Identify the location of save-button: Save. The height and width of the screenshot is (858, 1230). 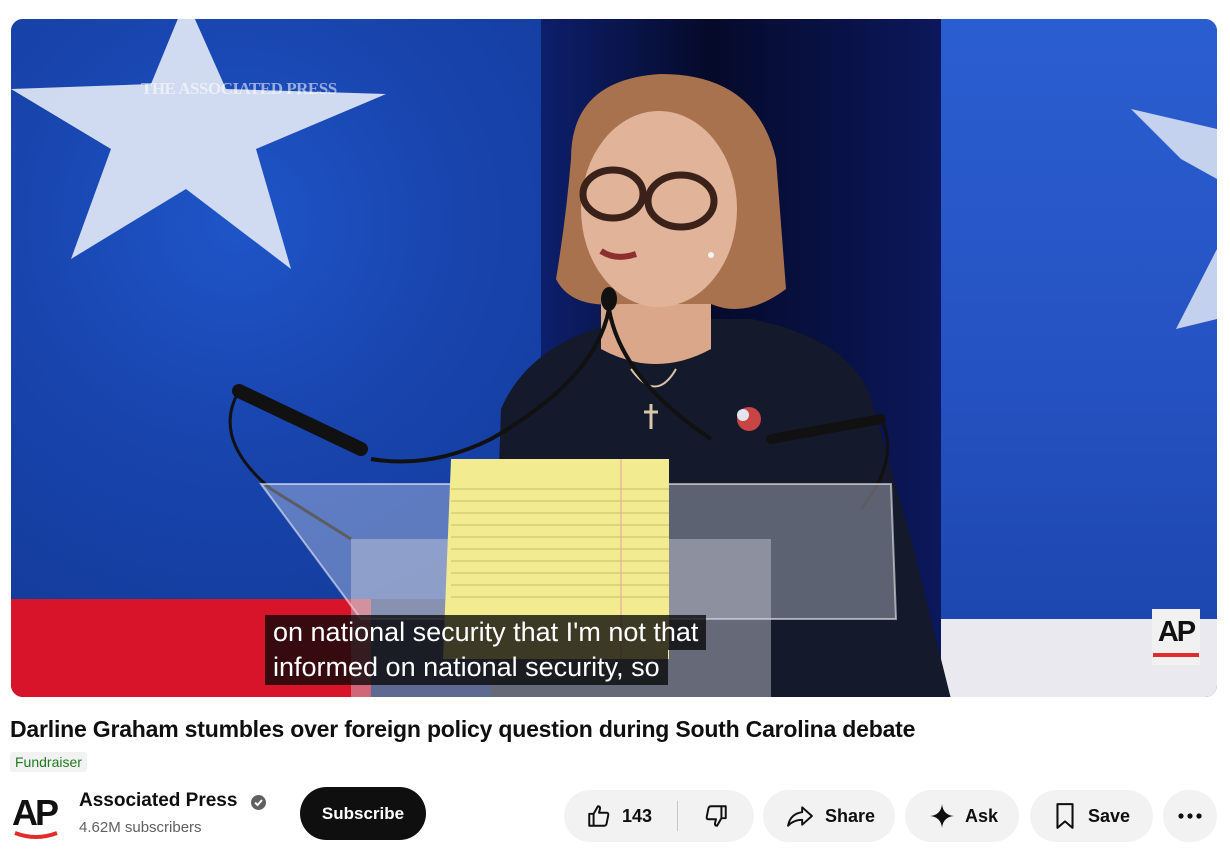
(1091, 816).